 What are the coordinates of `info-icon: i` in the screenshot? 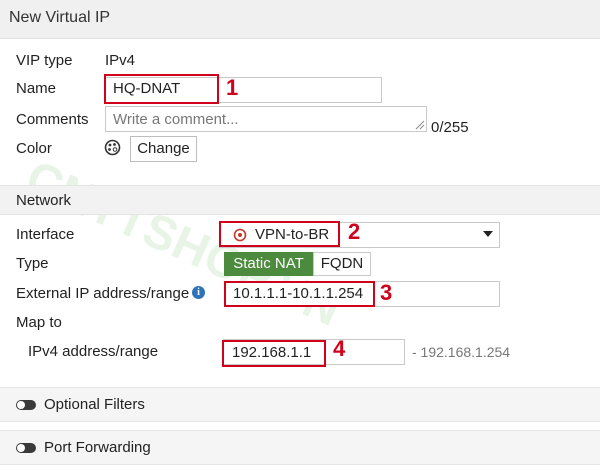 It's located at (198, 292).